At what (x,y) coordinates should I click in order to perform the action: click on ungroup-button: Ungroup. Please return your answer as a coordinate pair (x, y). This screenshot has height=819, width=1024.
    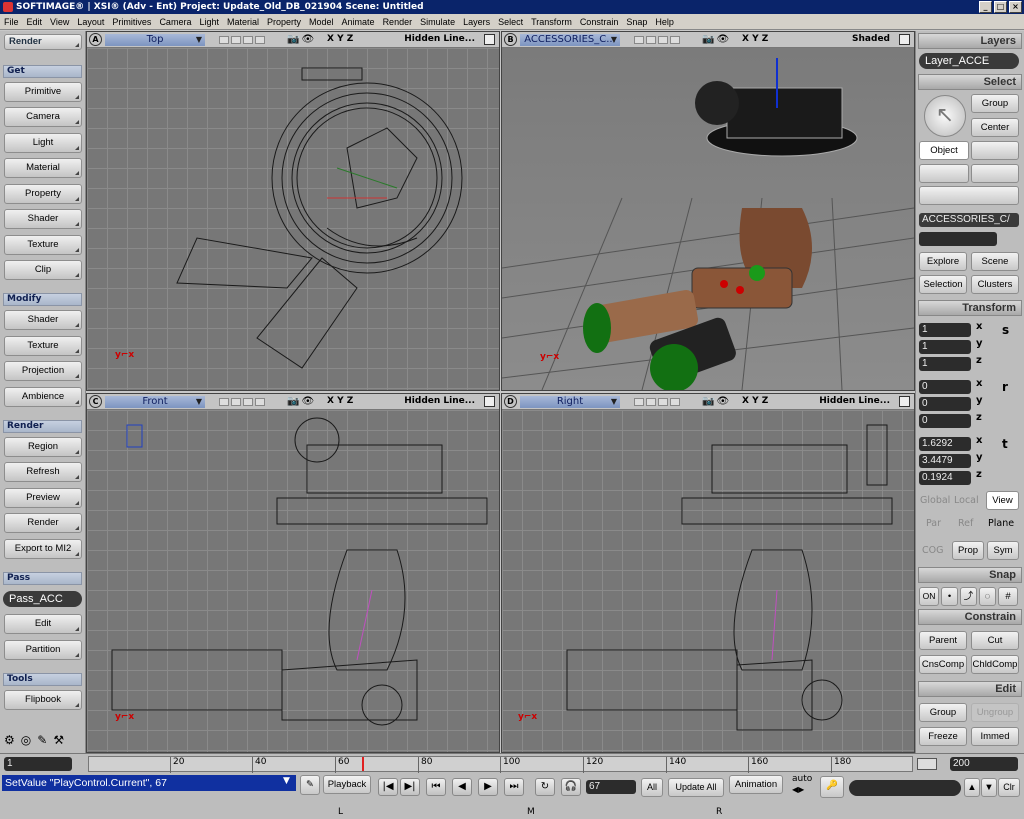
    Looking at the image, I should click on (995, 712).